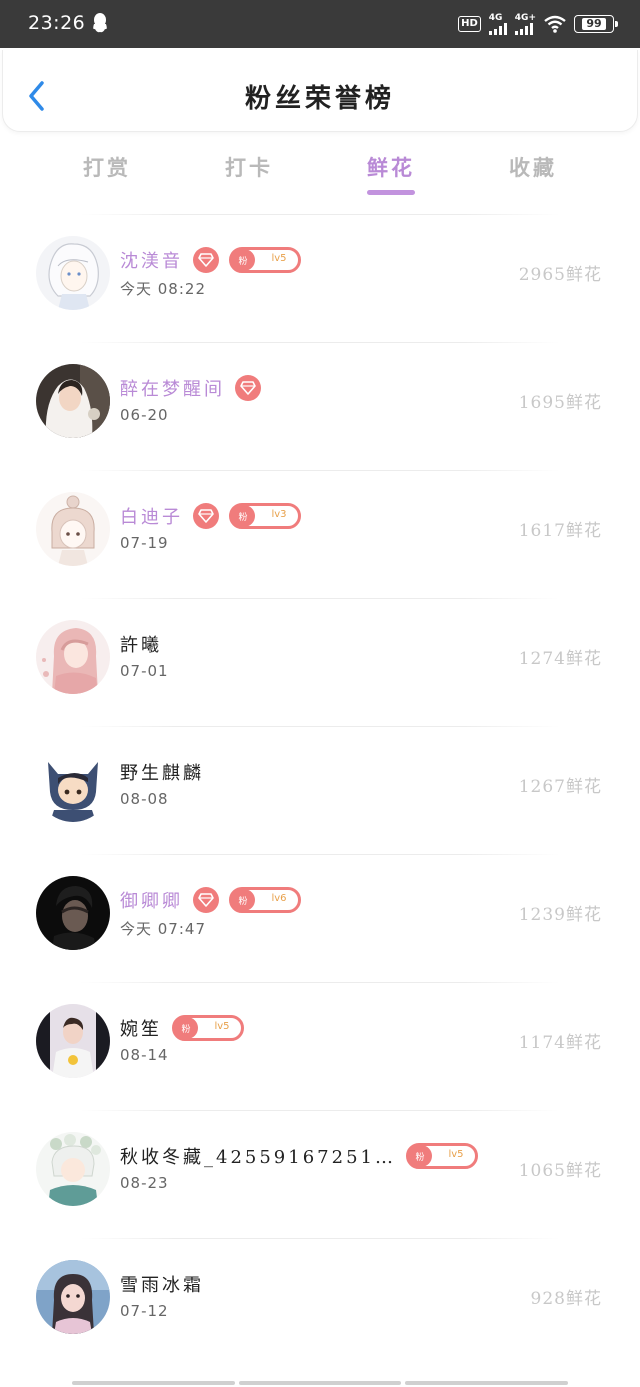 This screenshot has height=1387, width=640. What do you see at coordinates (151, 900) in the screenshot?
I see `fan-name: 御卿卿` at bounding box center [151, 900].